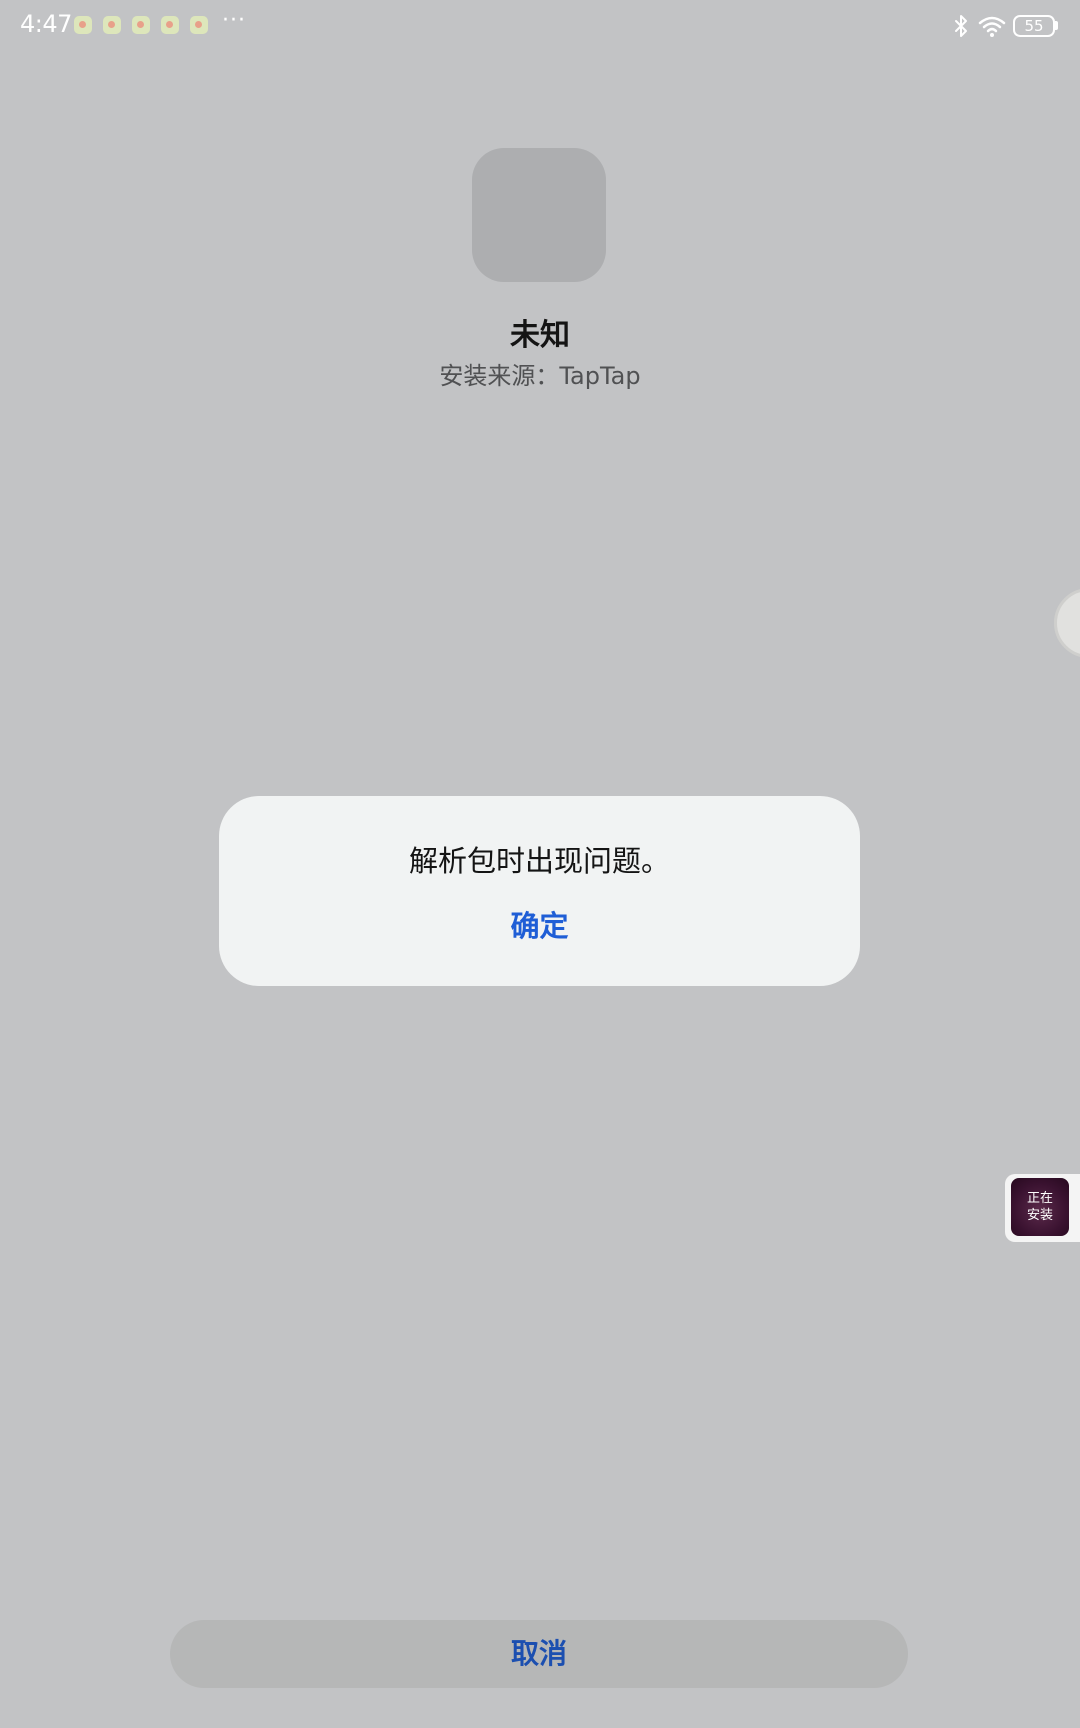  I want to click on installing-widget: 正在 安装, so click(1042, 1208).